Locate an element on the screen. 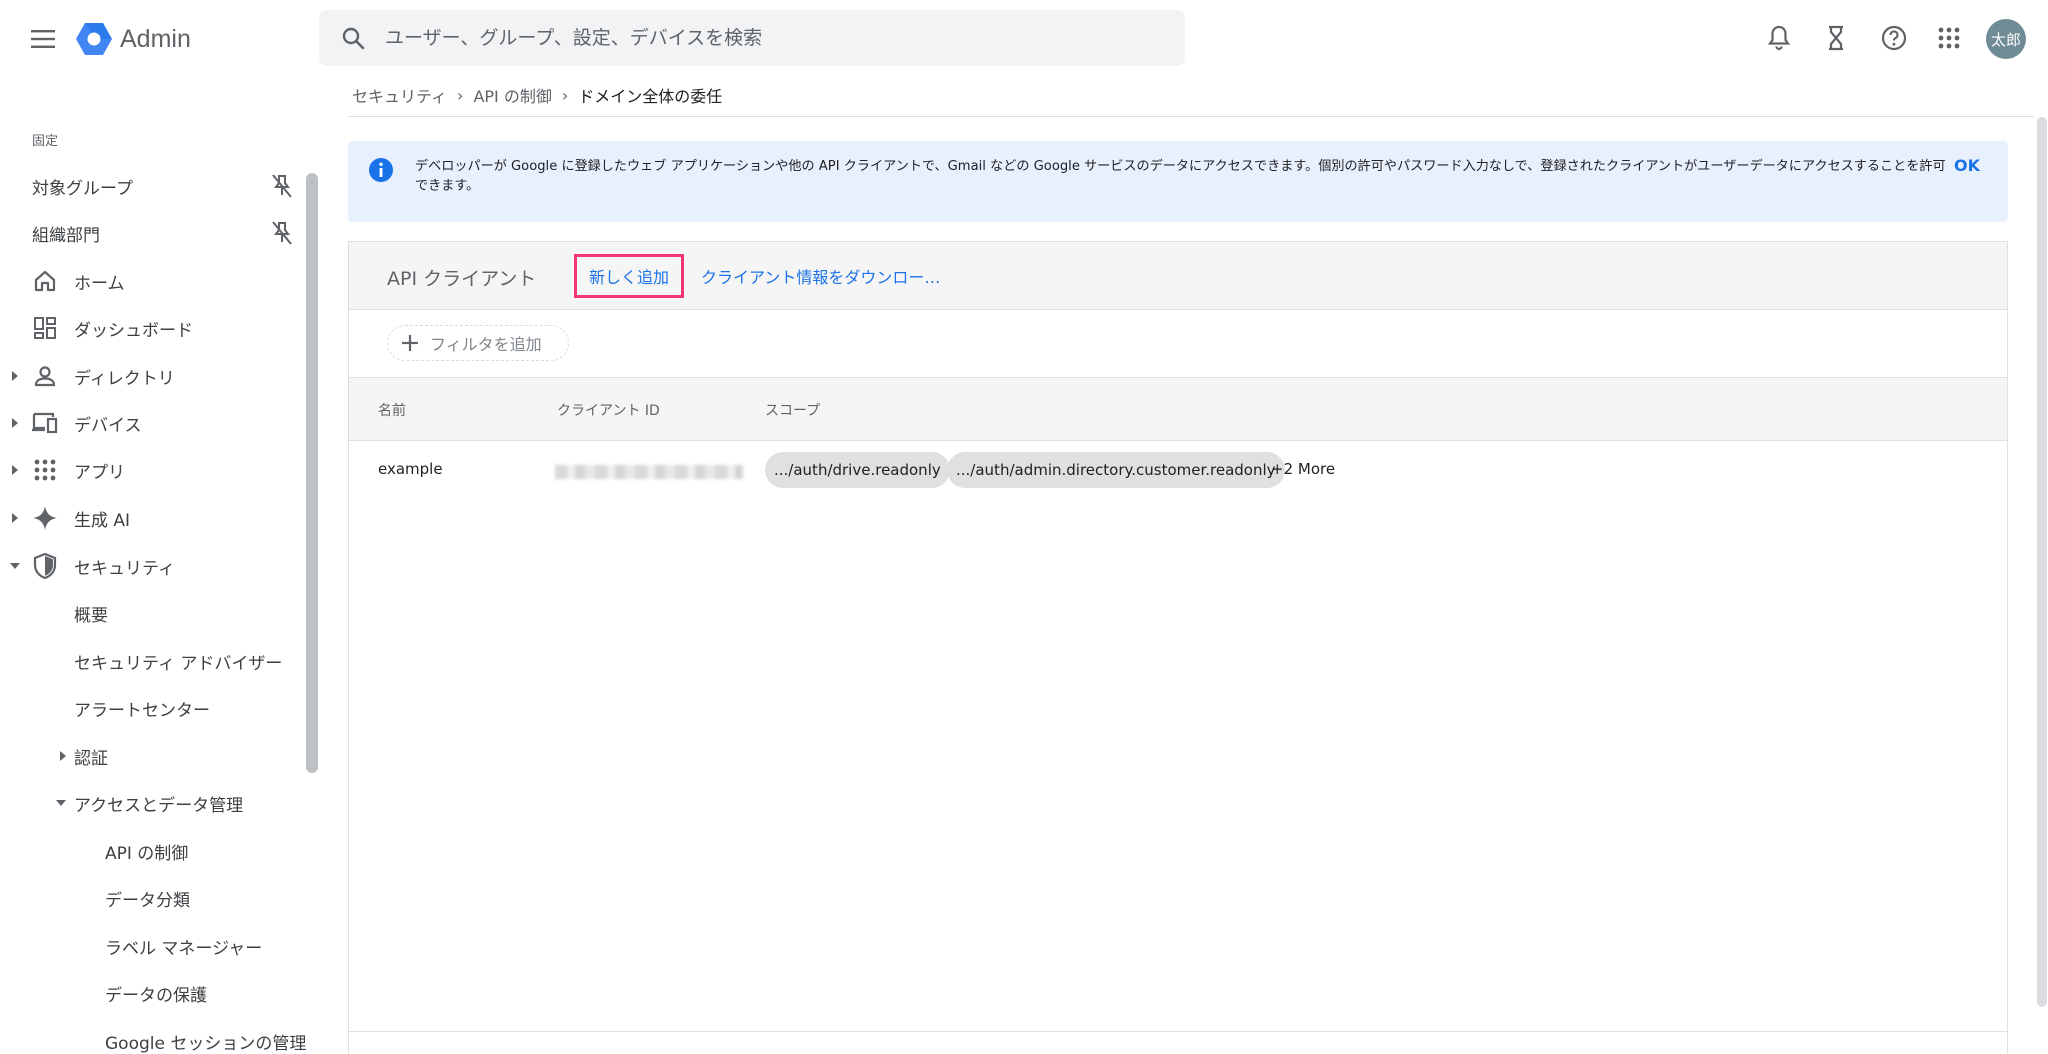  sidebar-item-label: 組織部門 is located at coordinates (66, 235).